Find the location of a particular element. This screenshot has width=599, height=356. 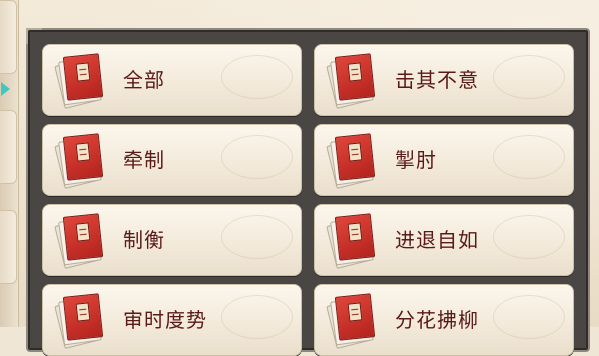

tactic-item: 制衡 is located at coordinates (172, 240).